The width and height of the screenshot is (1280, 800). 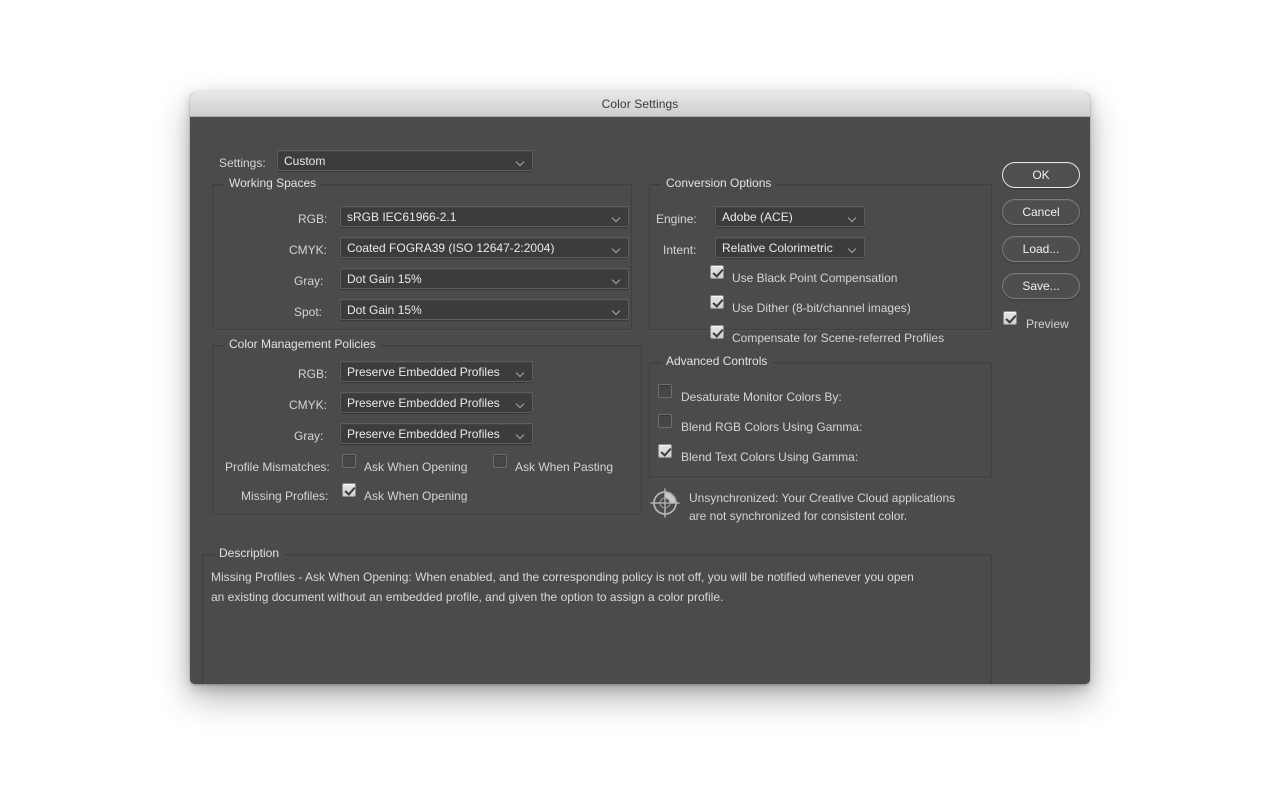 I want to click on policies-cmyk-label: CMYK:, so click(x=308, y=405).